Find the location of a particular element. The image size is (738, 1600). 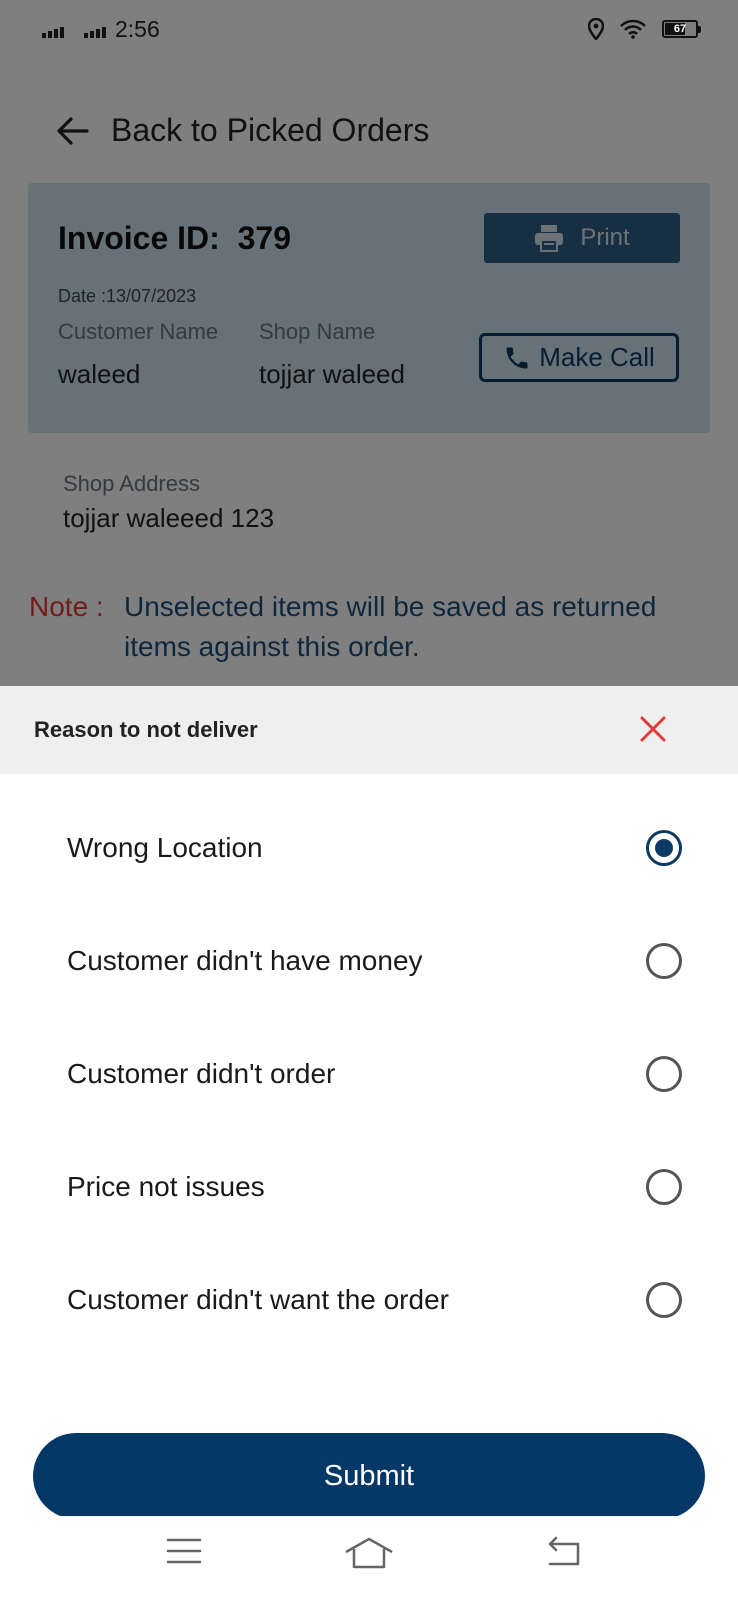

reason-option: Customer didn't want the order is located at coordinates (369, 1301).